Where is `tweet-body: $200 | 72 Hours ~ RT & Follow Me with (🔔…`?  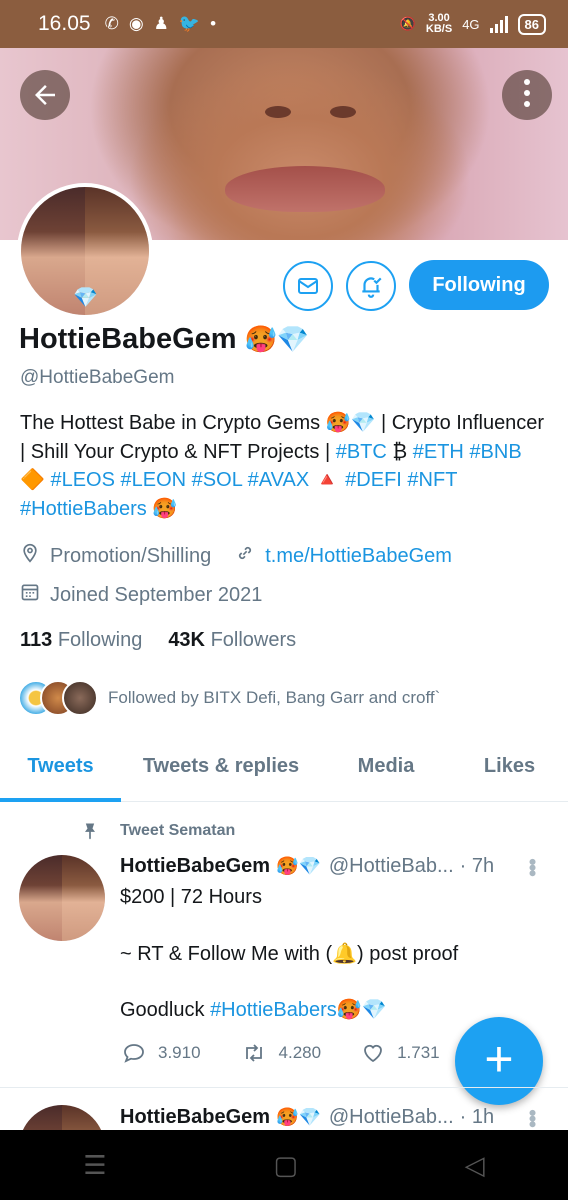
tweet-body: $200 | 72 Hours ~ RT & Follow Me with (🔔… is located at coordinates (330, 954).